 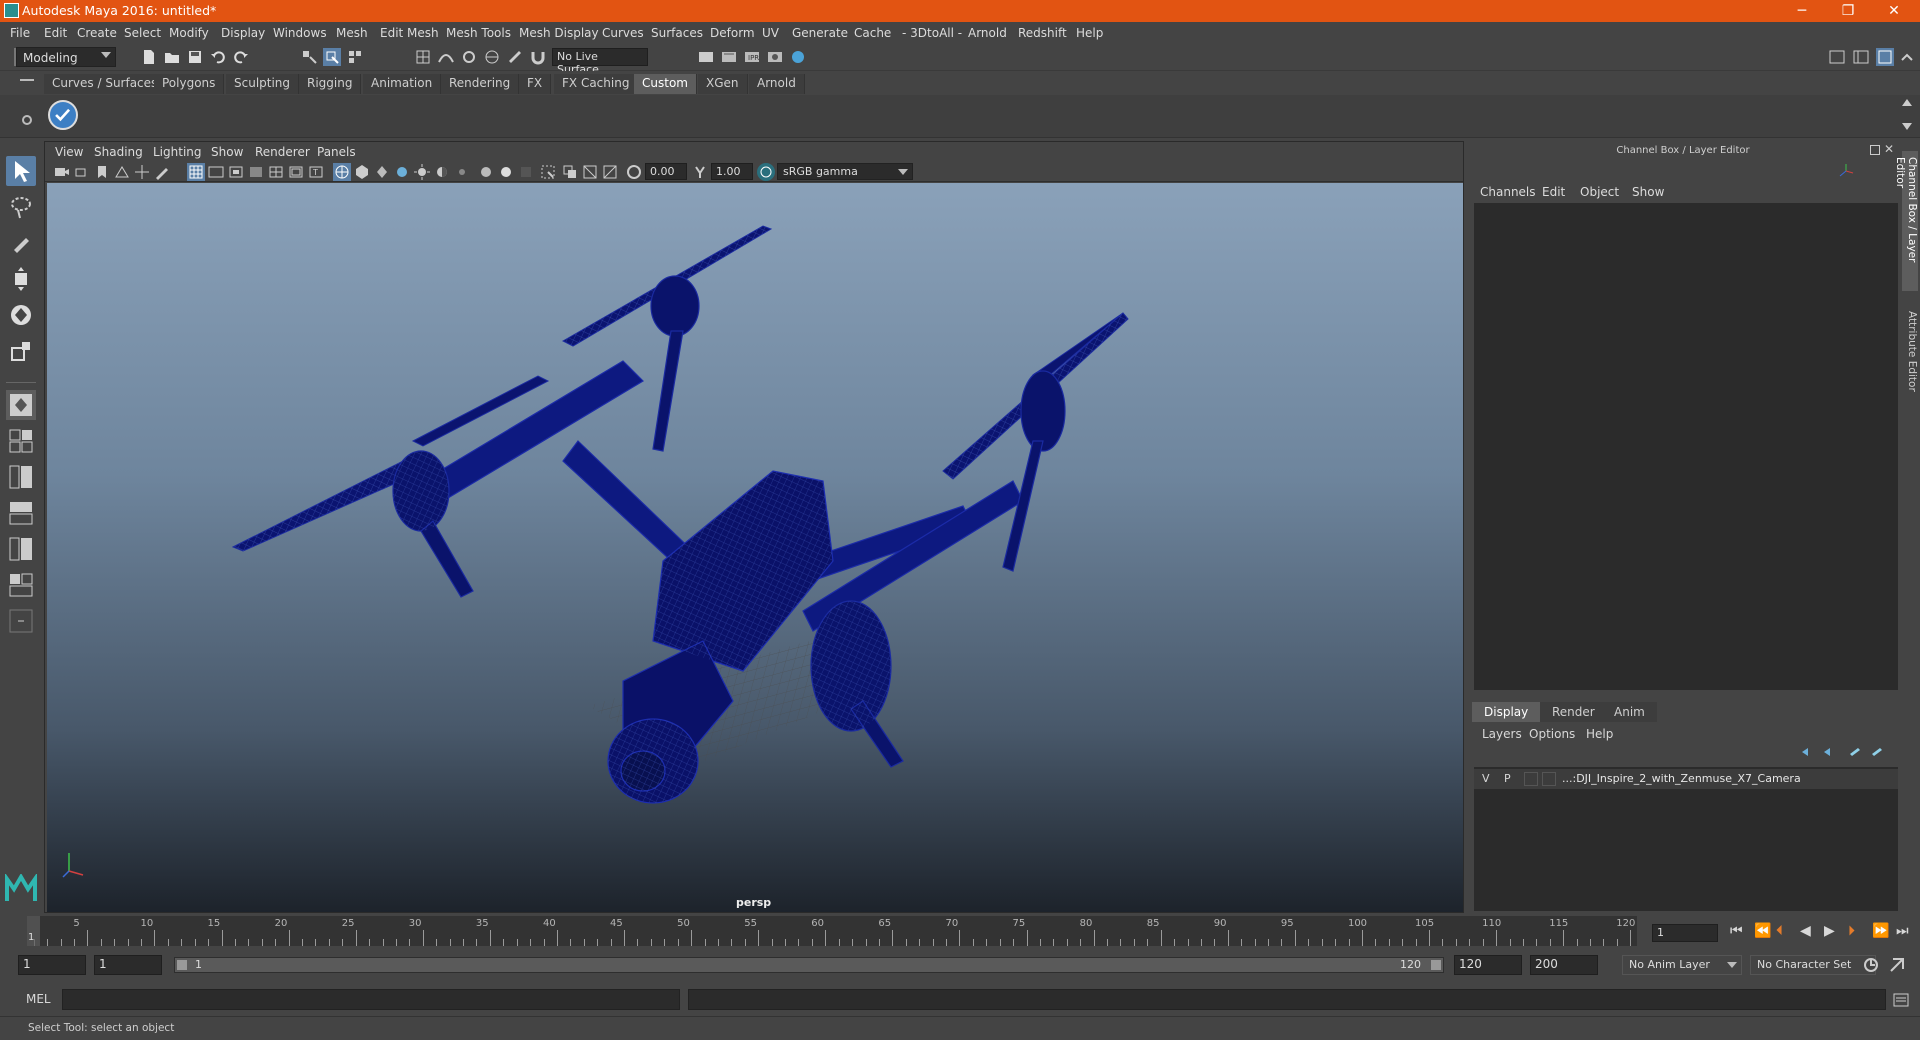 What do you see at coordinates (21, 621) in the screenshot?
I see `more-layouts-icon` at bounding box center [21, 621].